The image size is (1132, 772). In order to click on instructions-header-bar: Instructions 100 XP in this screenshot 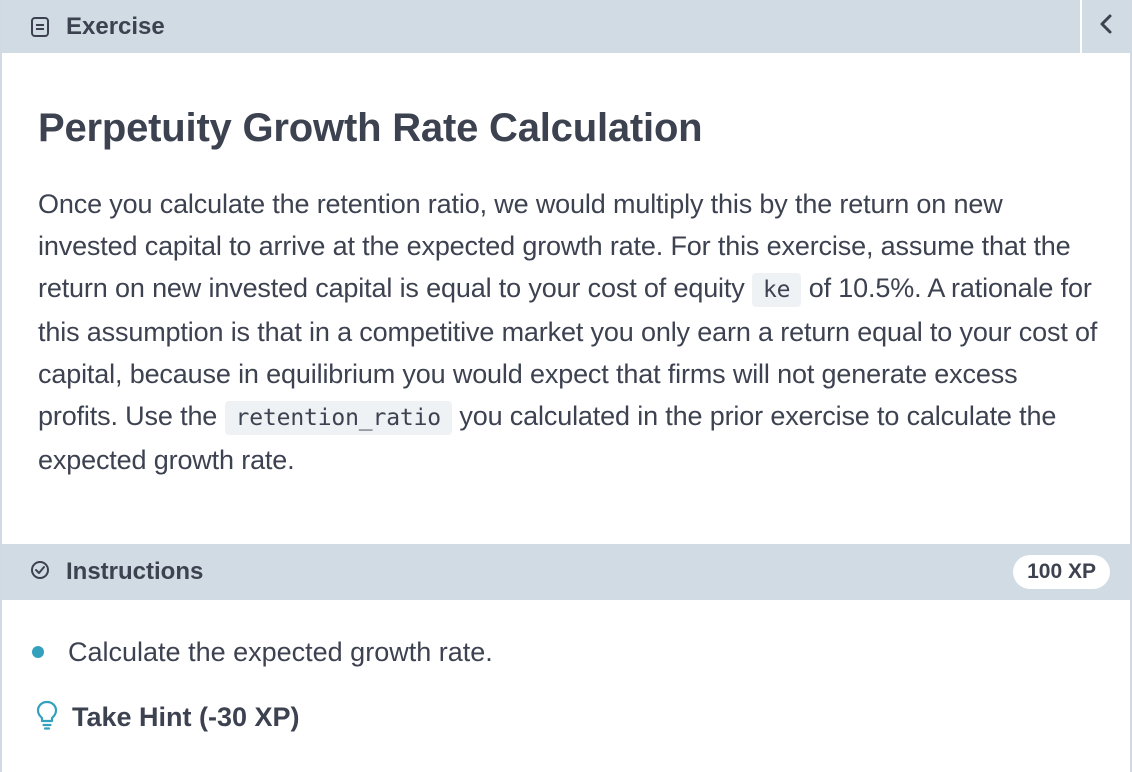, I will do `click(566, 572)`.